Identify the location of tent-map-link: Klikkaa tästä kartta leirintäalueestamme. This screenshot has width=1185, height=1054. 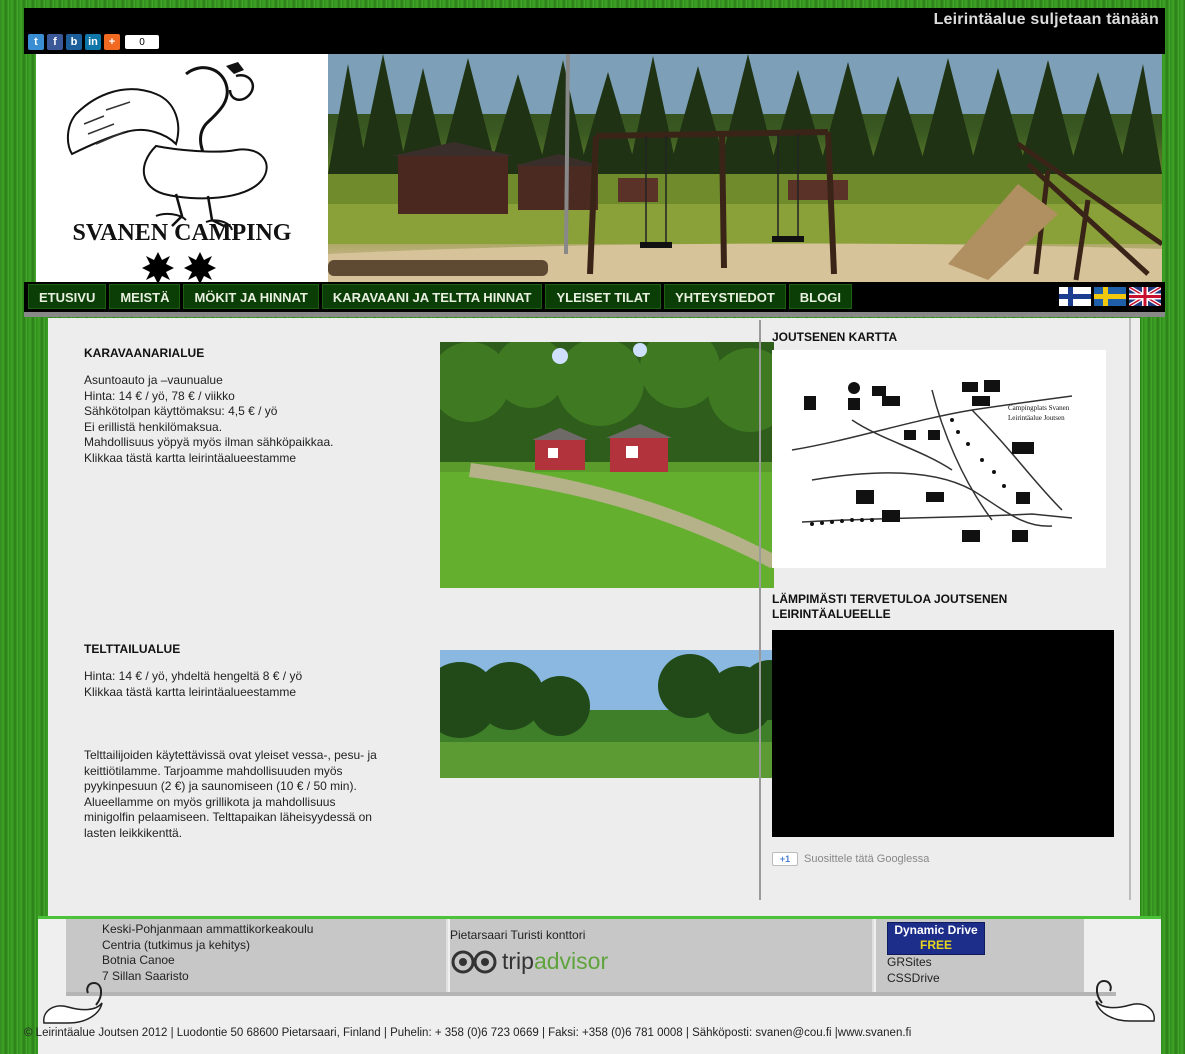
(193, 693).